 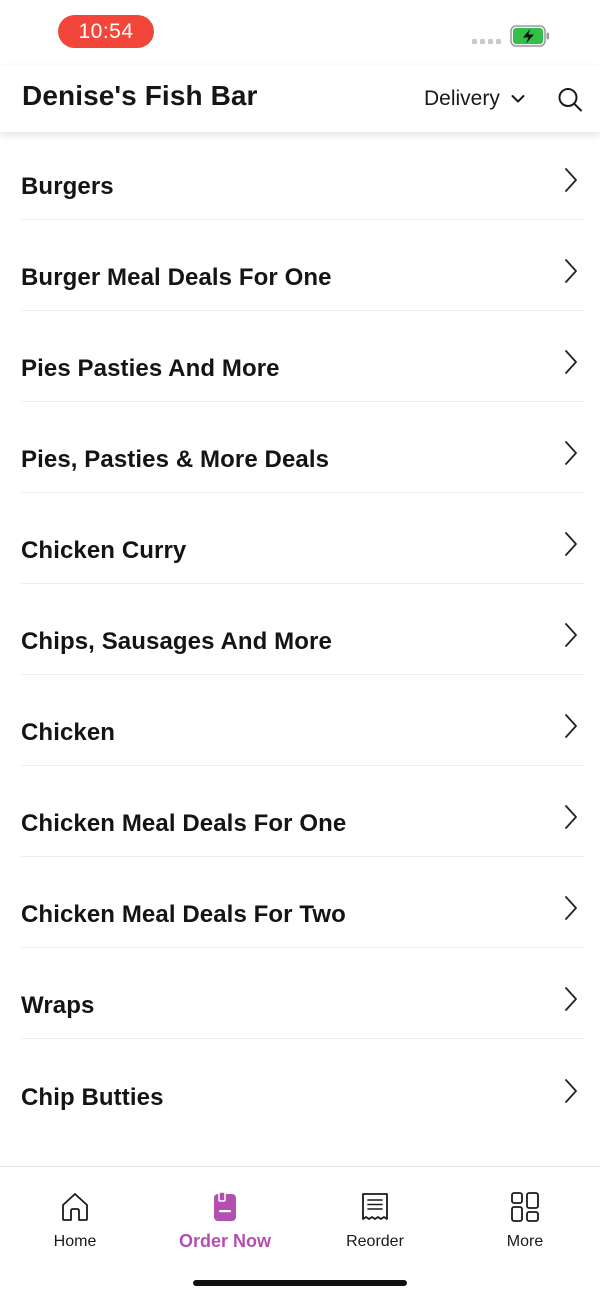 I want to click on menu-category-label: Chicken Curry, so click(x=104, y=550).